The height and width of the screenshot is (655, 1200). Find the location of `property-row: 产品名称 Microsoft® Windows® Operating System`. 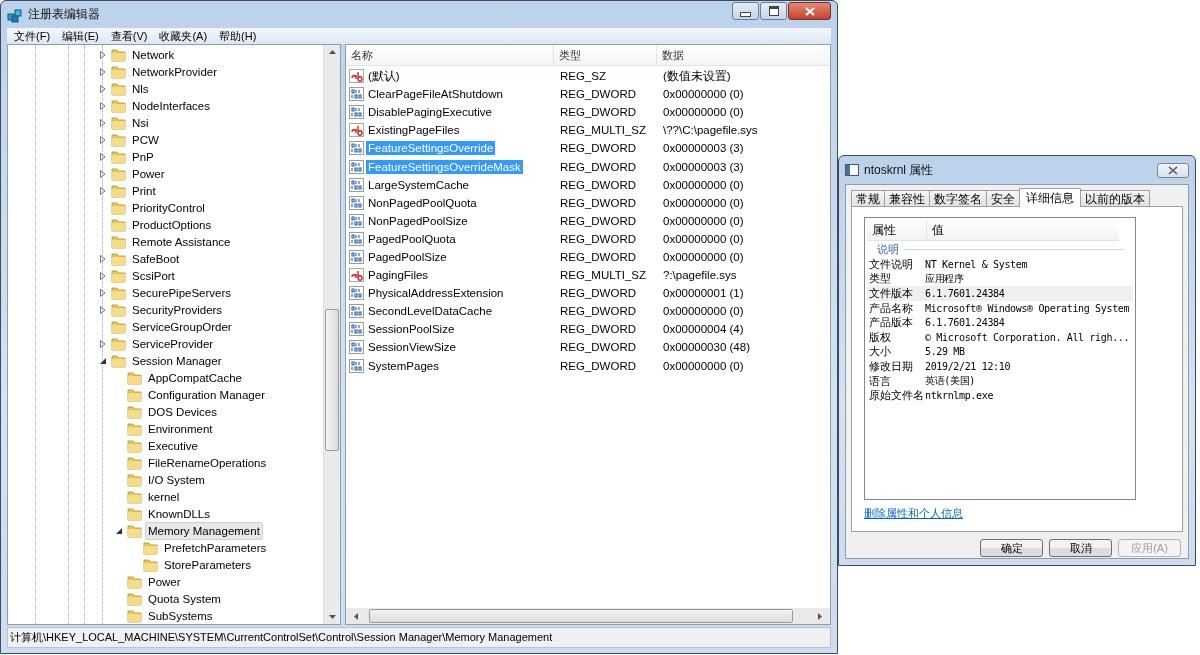

property-row: 产品名称 Microsoft® Windows® Operating System is located at coordinates (1000, 308).